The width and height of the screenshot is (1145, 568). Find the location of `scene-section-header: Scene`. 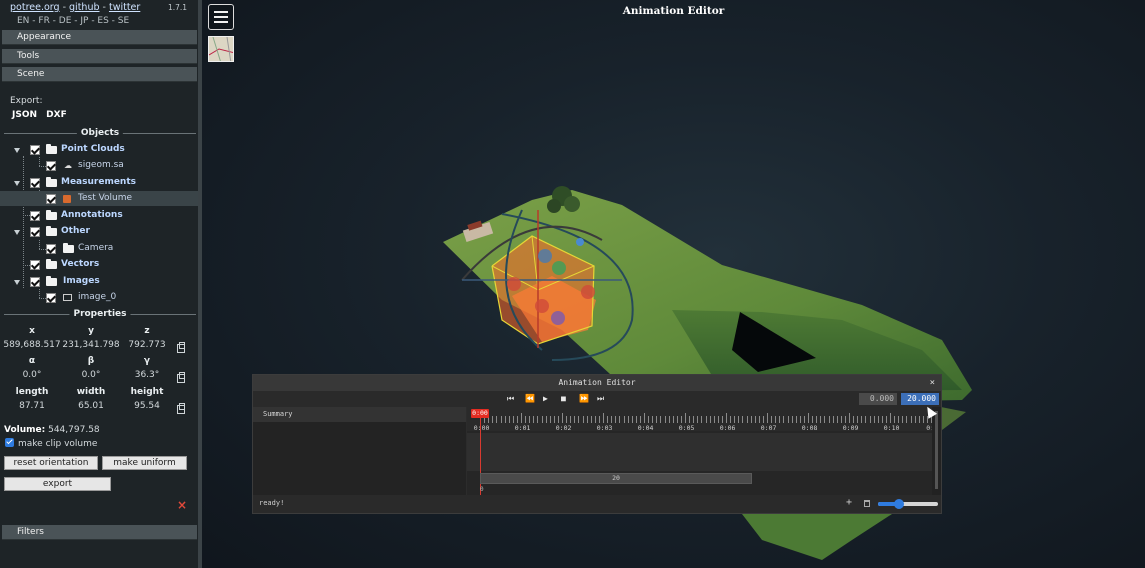

scene-section-header: Scene is located at coordinates (99, 74).